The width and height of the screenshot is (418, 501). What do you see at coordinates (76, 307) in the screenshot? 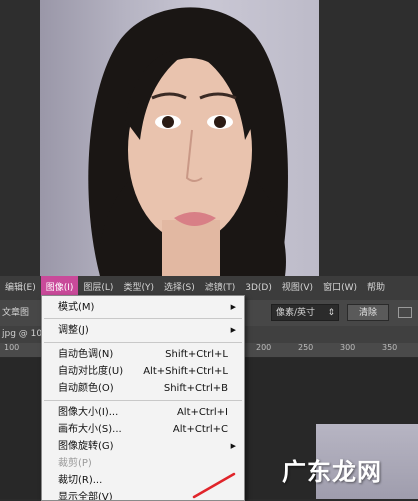
I see `menu-item-label: 模式(M)` at bounding box center [76, 307].